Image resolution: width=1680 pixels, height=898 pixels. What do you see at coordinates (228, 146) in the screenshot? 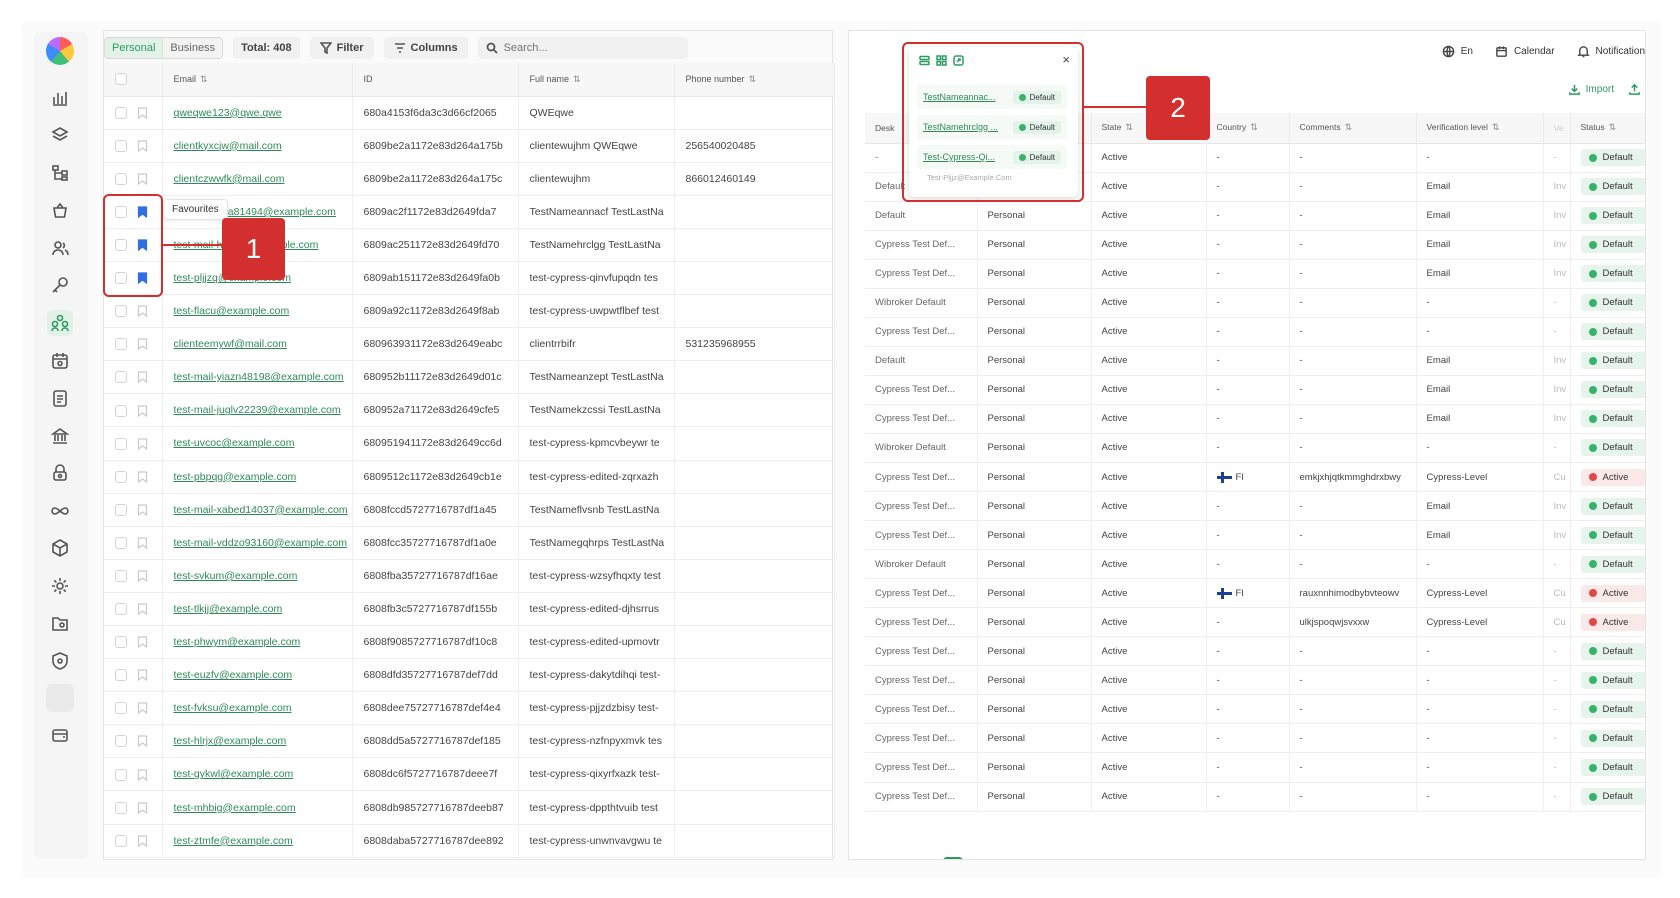
I see `email-link: clientkyxcjw@mail.com` at bounding box center [228, 146].